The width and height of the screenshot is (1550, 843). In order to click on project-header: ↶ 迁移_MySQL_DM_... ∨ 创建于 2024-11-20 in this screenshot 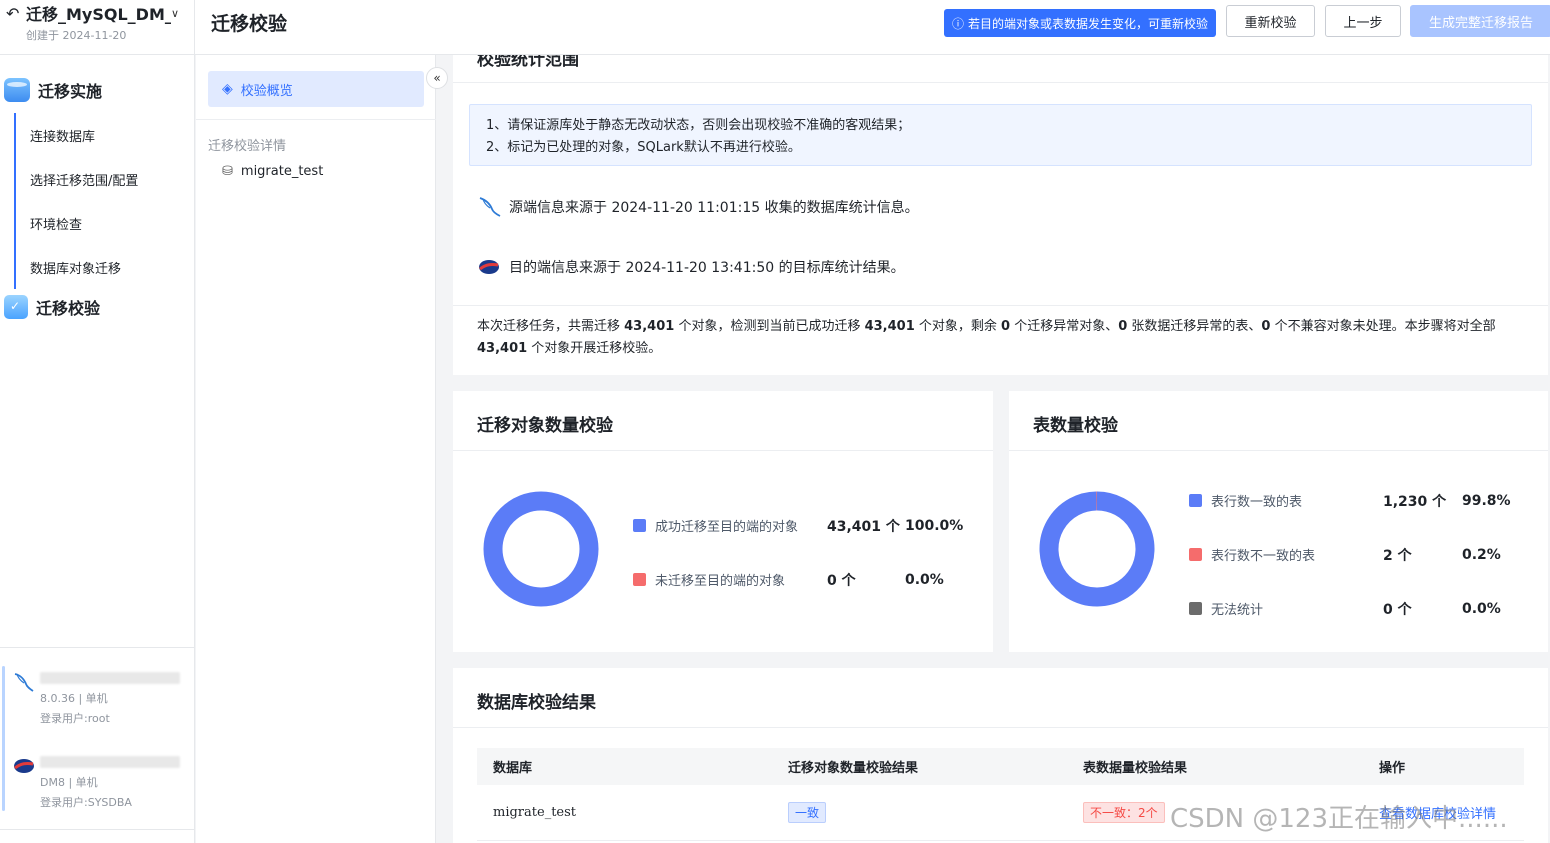, I will do `click(97, 27)`.